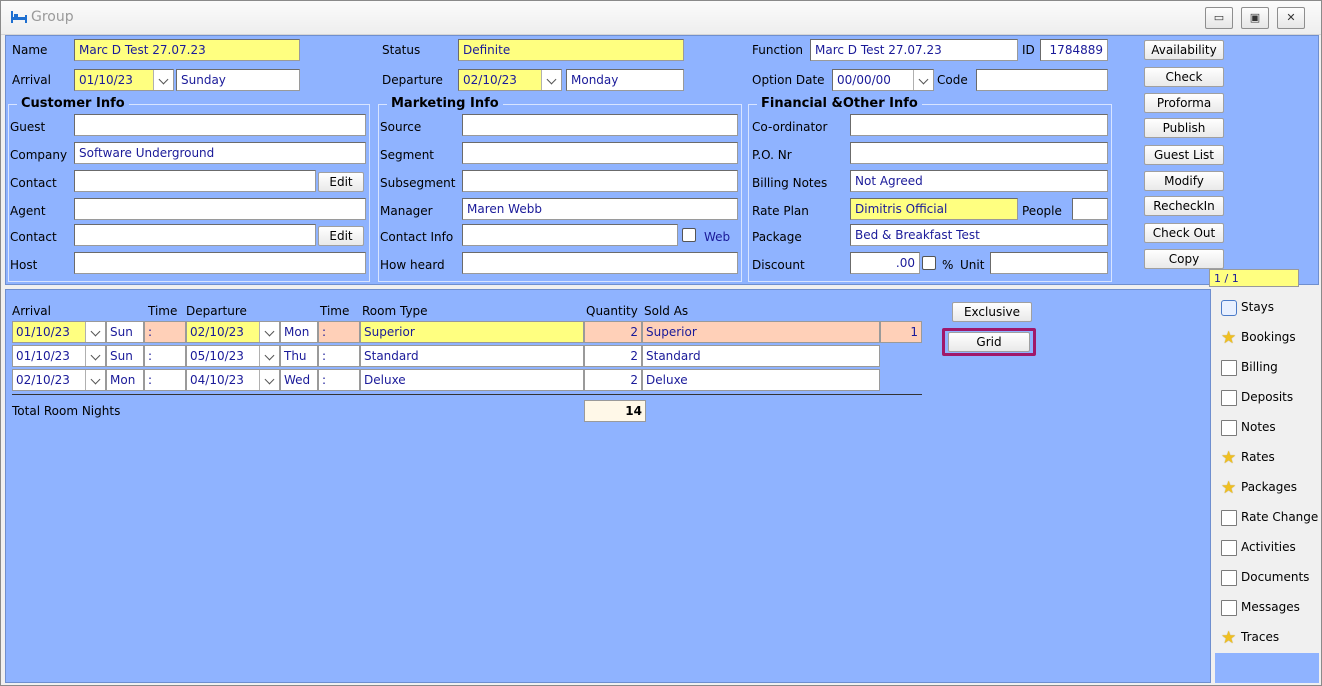  Describe the element at coordinates (220, 153) in the screenshot. I see `company-field: Software Underground` at that location.